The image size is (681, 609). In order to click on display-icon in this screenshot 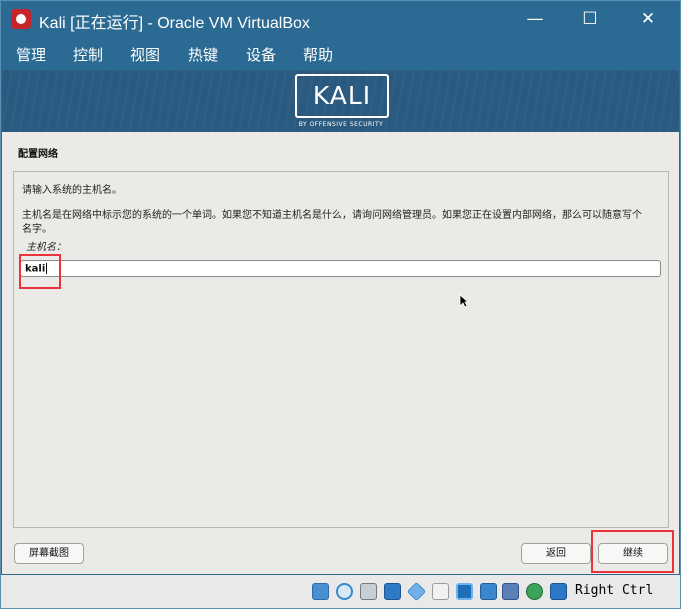, I will do `click(464, 591)`.